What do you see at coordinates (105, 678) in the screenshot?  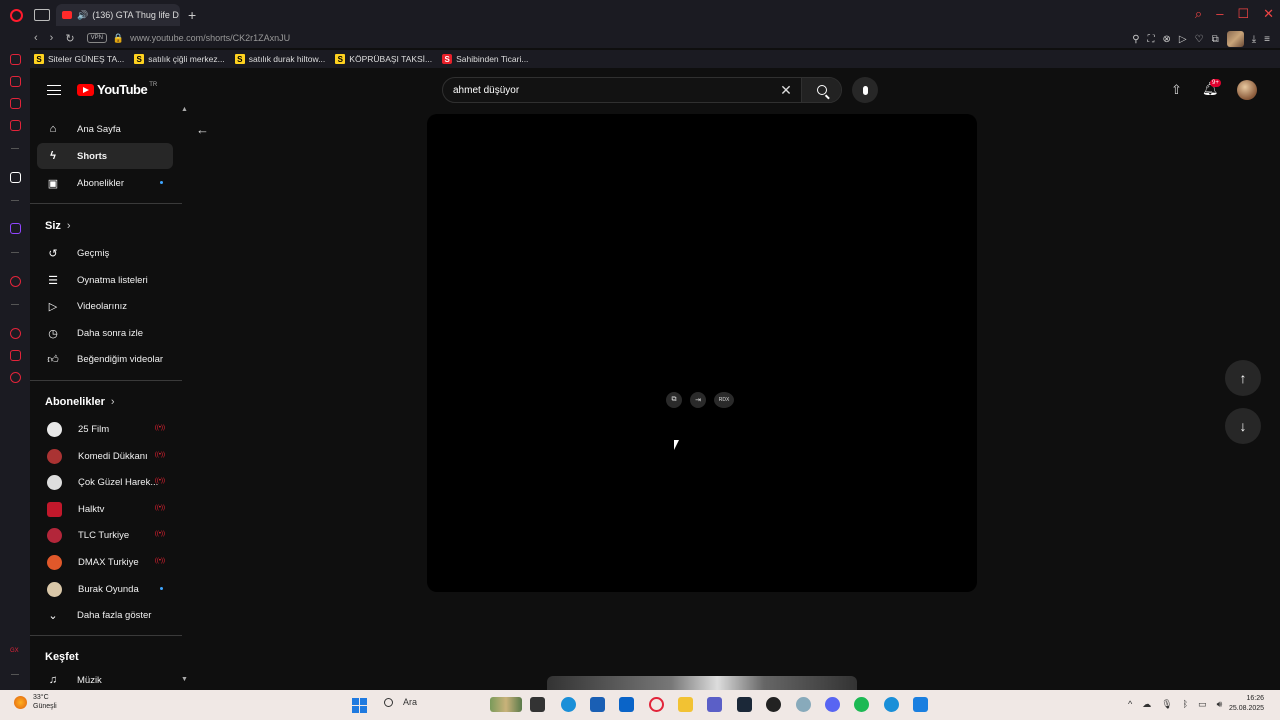 I see `sidebar-item-music: ♫ Müzik` at bounding box center [105, 678].